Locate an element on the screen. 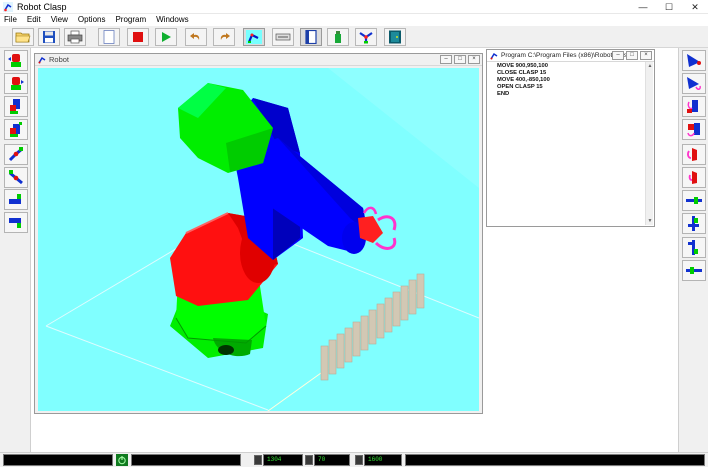 The height and width of the screenshot is (467, 708). program-scrollbar: ▲ ▼ is located at coordinates (649, 143).